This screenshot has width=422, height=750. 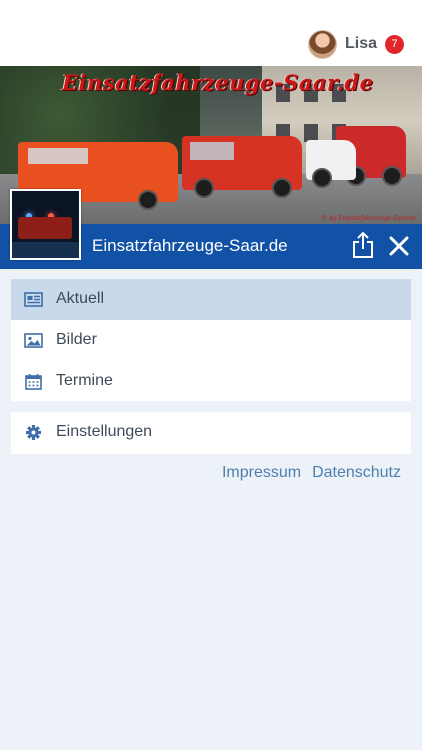 What do you see at coordinates (356, 473) in the screenshot?
I see `datenschutz-link: Datenschutz` at bounding box center [356, 473].